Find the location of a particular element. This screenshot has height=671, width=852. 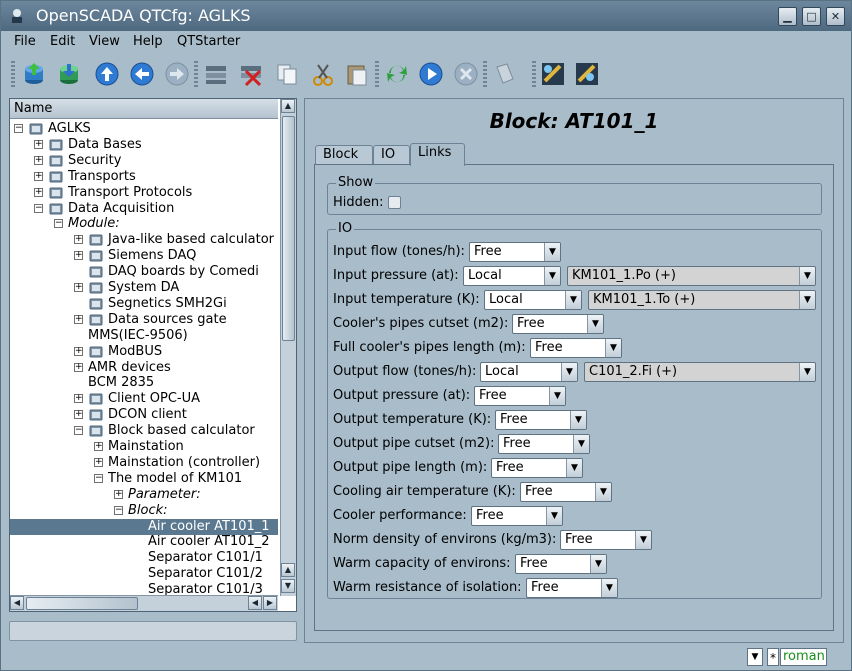

play-icon is located at coordinates (431, 74).